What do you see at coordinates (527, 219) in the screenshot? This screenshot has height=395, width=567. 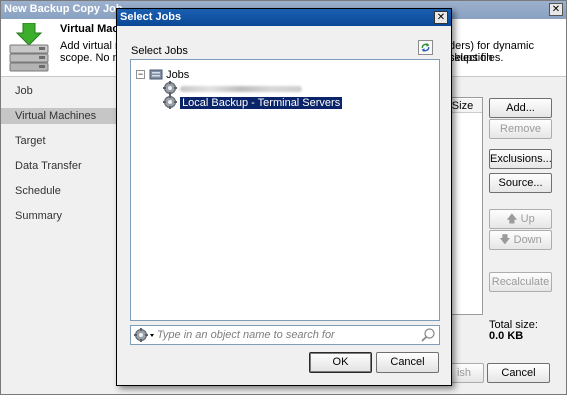 I see `up-button-label: Up` at bounding box center [527, 219].